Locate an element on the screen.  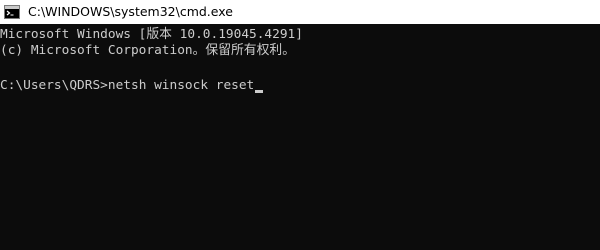
command-text: netsh winsock reset is located at coordinates (181, 86).